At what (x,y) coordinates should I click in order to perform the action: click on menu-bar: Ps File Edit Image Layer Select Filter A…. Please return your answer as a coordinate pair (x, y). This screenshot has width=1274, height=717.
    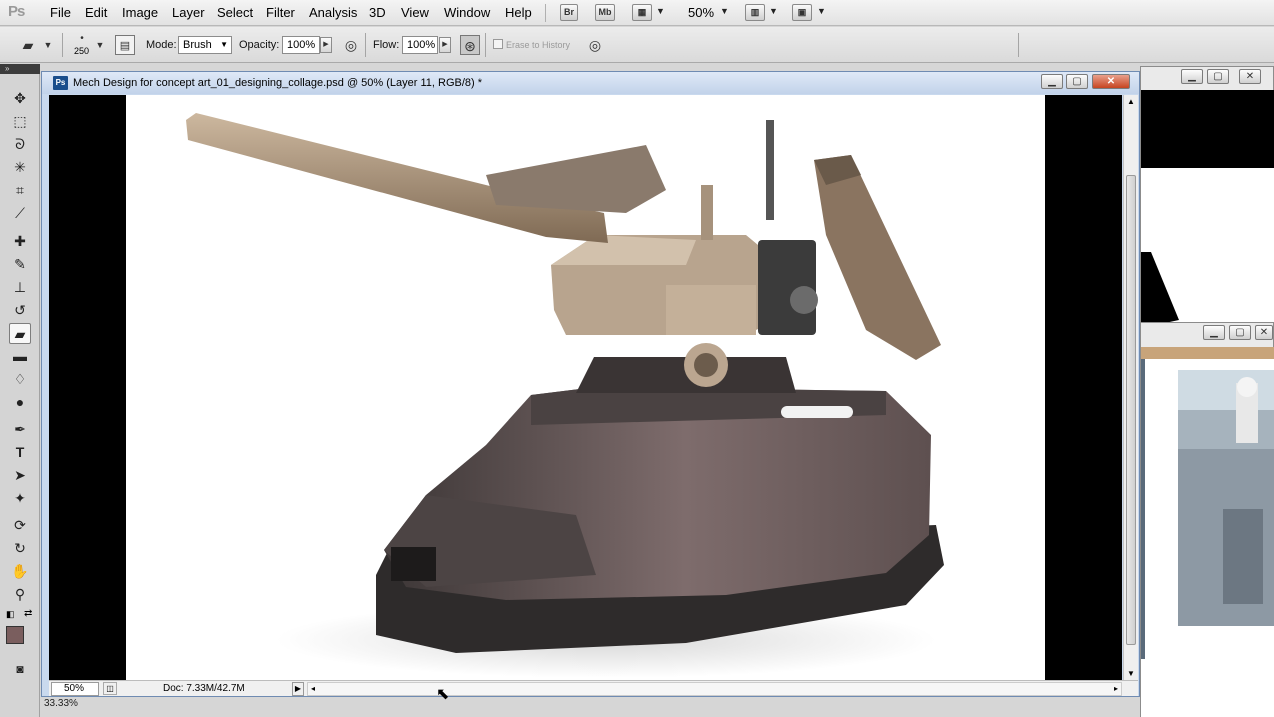
    Looking at the image, I should click on (637, 13).